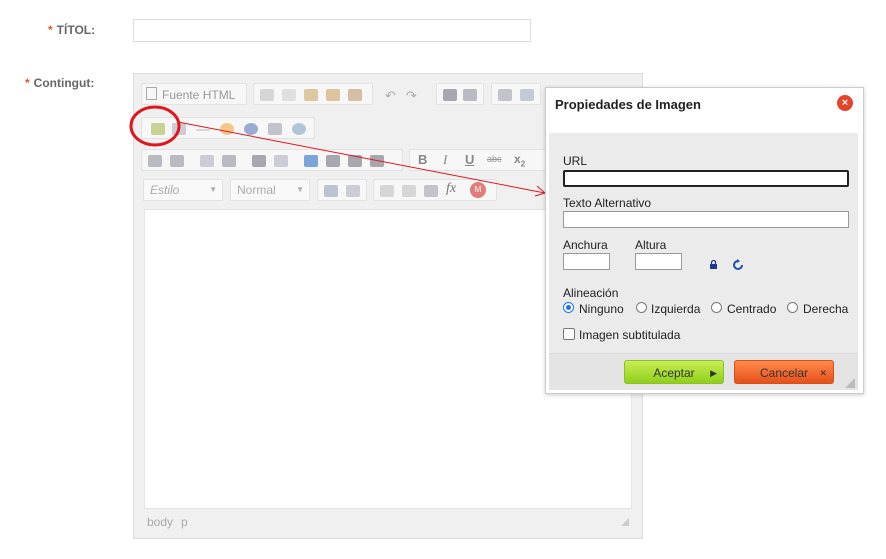  What do you see at coordinates (641, 307) in the screenshot?
I see `align-left-radio` at bounding box center [641, 307].